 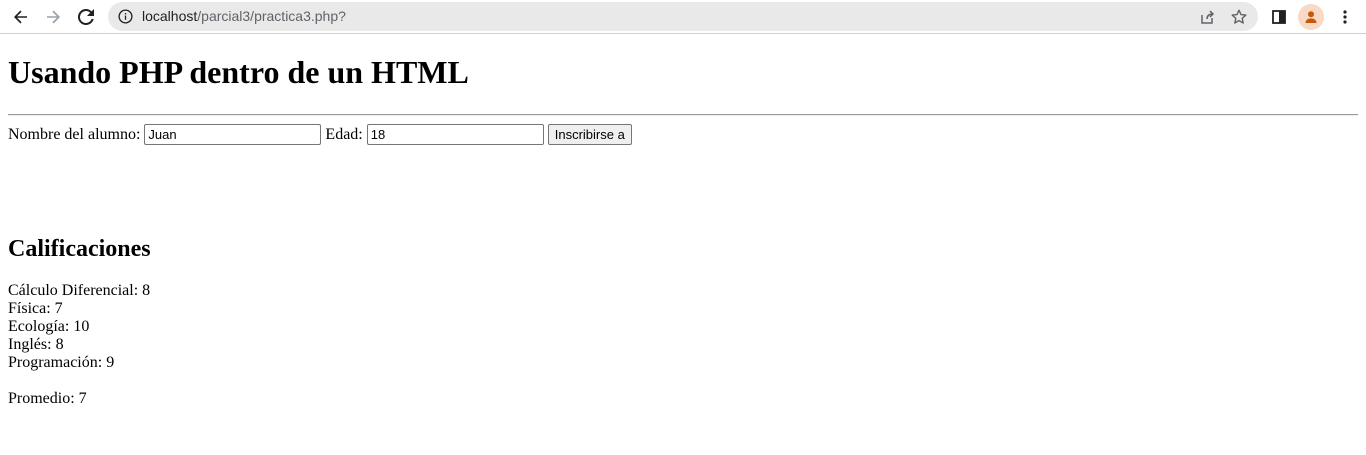 I want to click on grade-subject: Programación, so click(x=53, y=362).